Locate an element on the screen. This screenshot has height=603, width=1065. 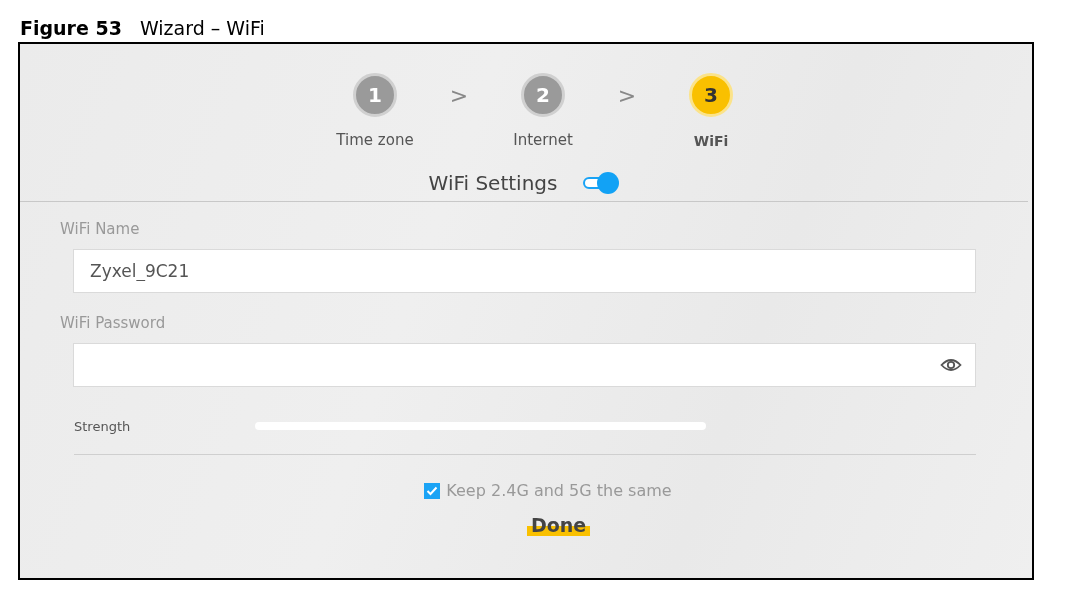
wifi-toggle is located at coordinates (601, 182).